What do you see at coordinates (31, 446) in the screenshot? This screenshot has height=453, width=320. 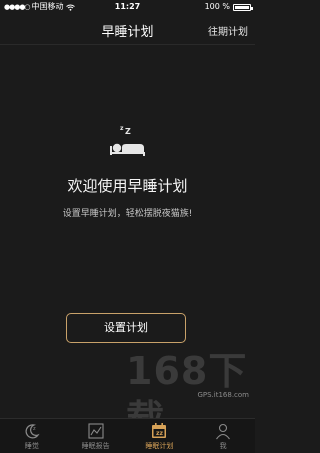 I see `tab-label: 睡觉` at bounding box center [31, 446].